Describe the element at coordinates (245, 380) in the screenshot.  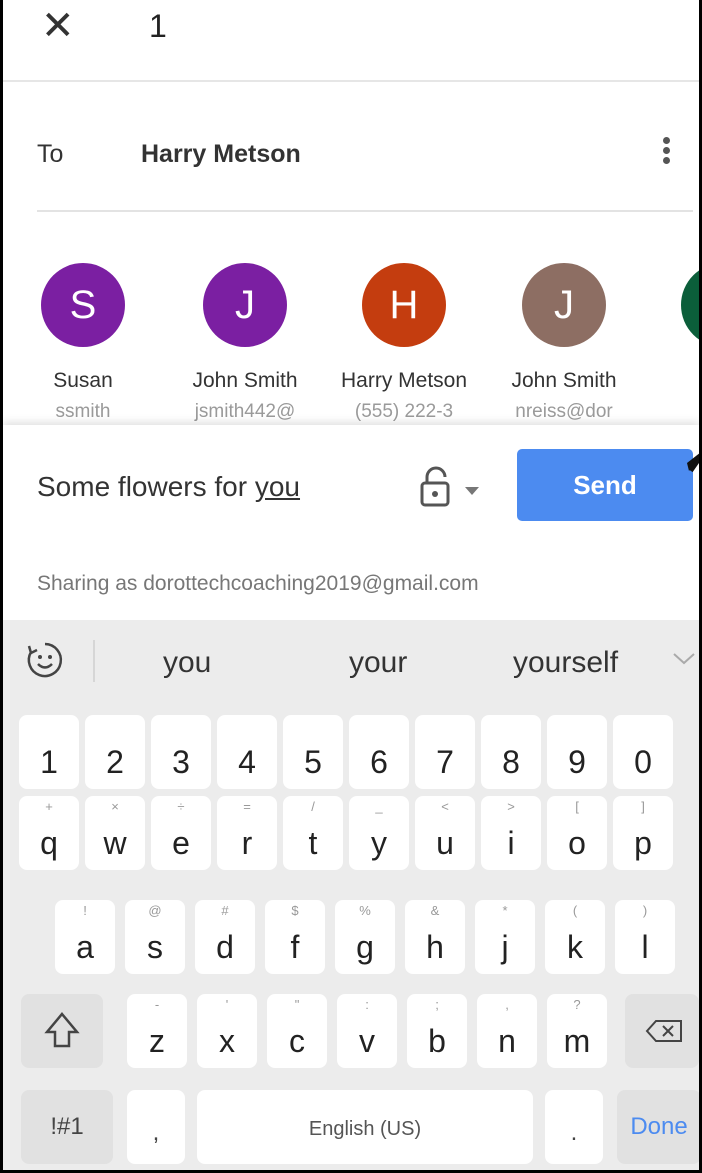
I see `contact-name: John Smith` at that location.